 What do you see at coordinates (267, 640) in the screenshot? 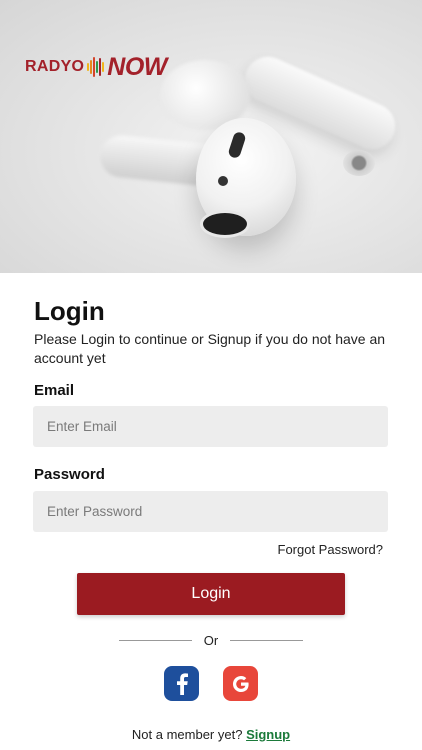
I see `divider-line-right` at bounding box center [267, 640].